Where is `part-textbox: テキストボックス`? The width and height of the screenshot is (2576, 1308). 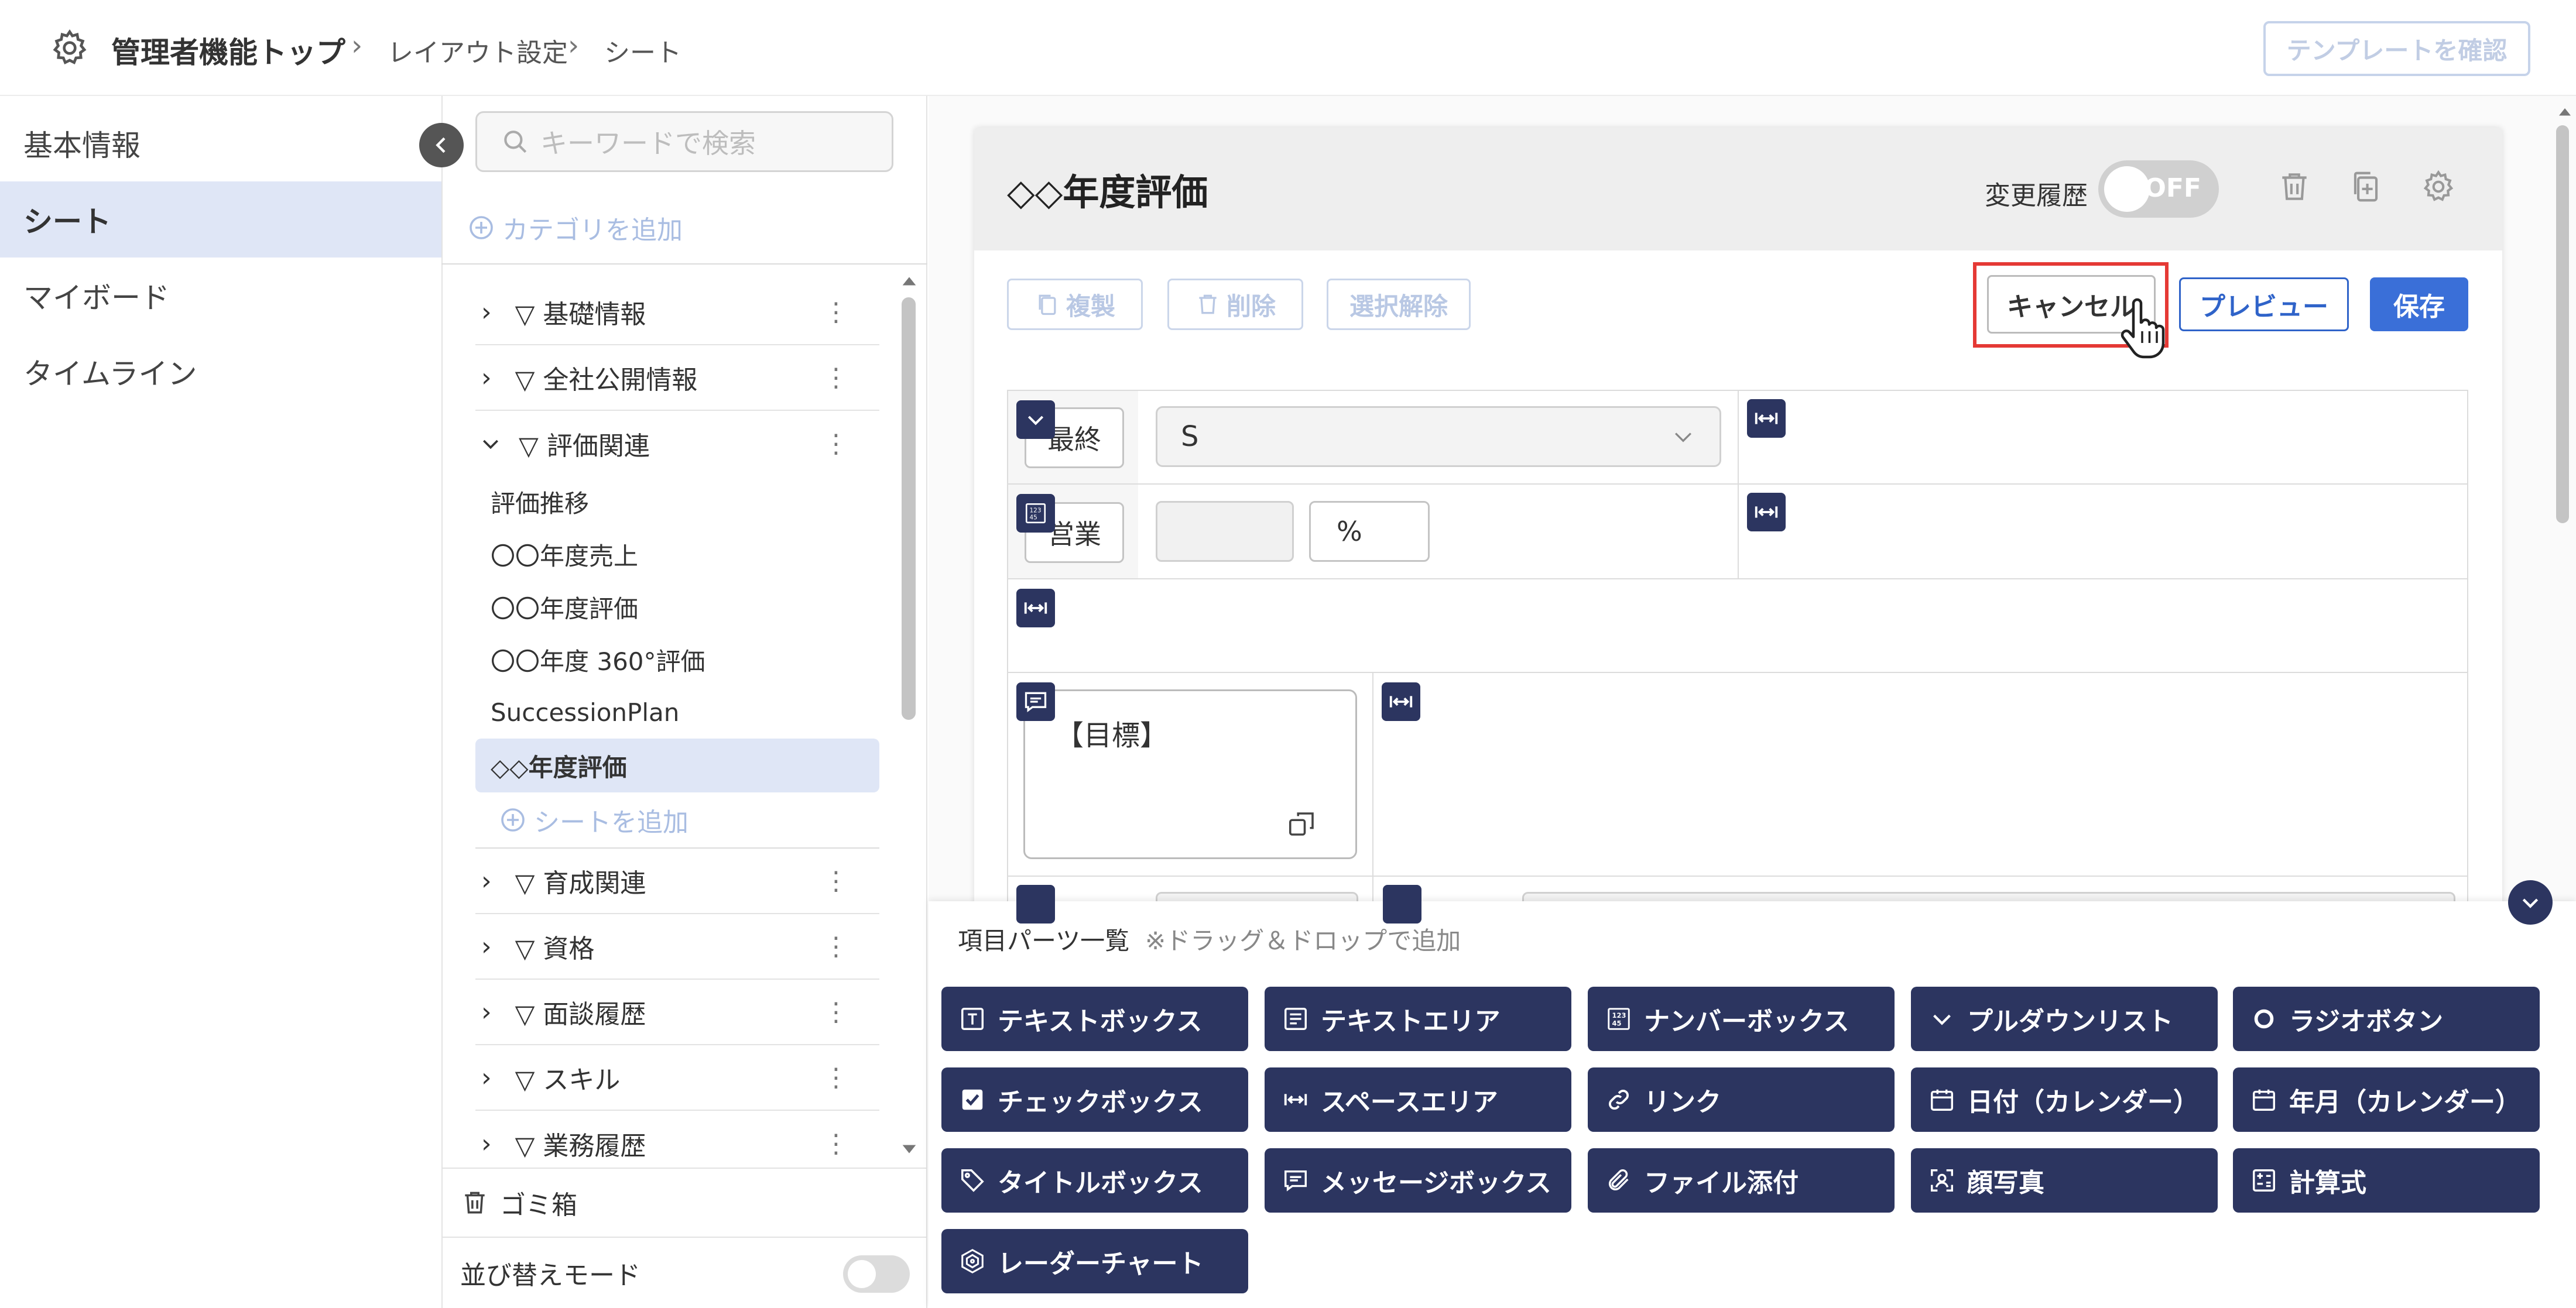
part-textbox: テキストボックス is located at coordinates (1094, 1019).